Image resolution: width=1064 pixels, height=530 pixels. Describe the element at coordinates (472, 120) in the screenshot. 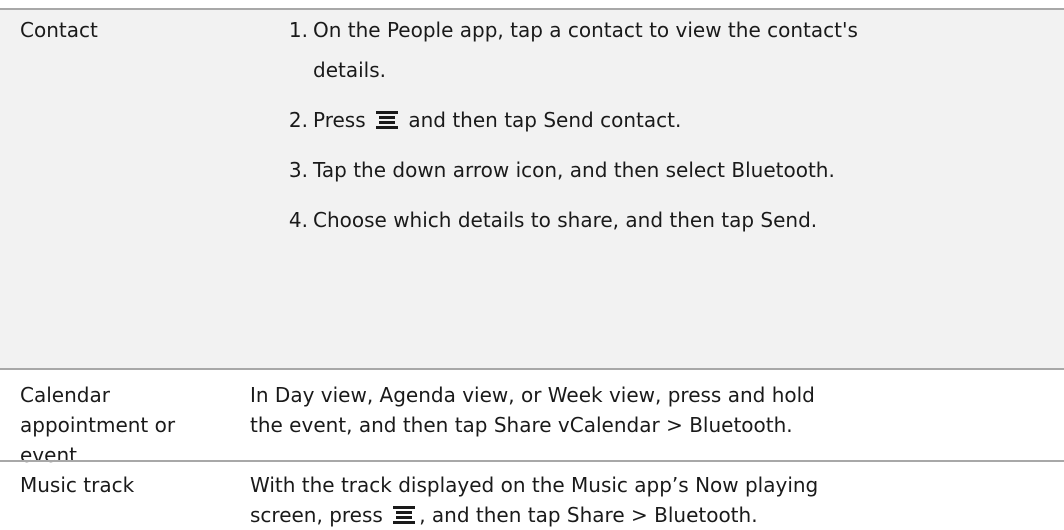

I see `step-text: and then tap` at that location.